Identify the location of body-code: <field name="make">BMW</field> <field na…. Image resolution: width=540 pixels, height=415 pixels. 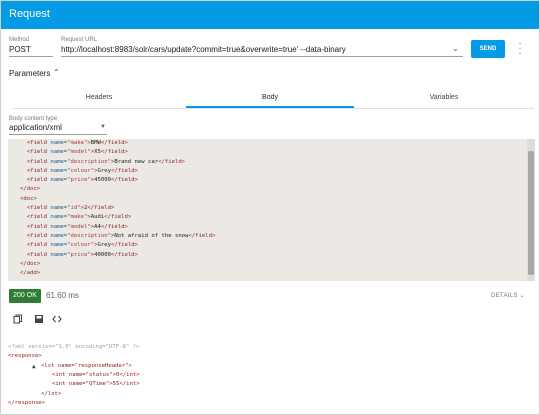
(117, 208).